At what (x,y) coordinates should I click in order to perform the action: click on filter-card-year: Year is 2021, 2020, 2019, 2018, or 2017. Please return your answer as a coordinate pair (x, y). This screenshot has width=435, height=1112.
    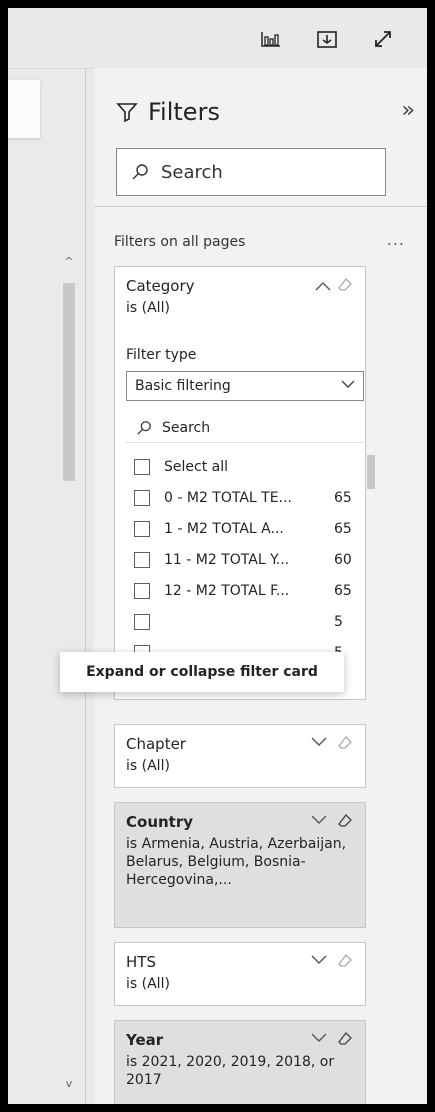
    Looking at the image, I should click on (240, 1062).